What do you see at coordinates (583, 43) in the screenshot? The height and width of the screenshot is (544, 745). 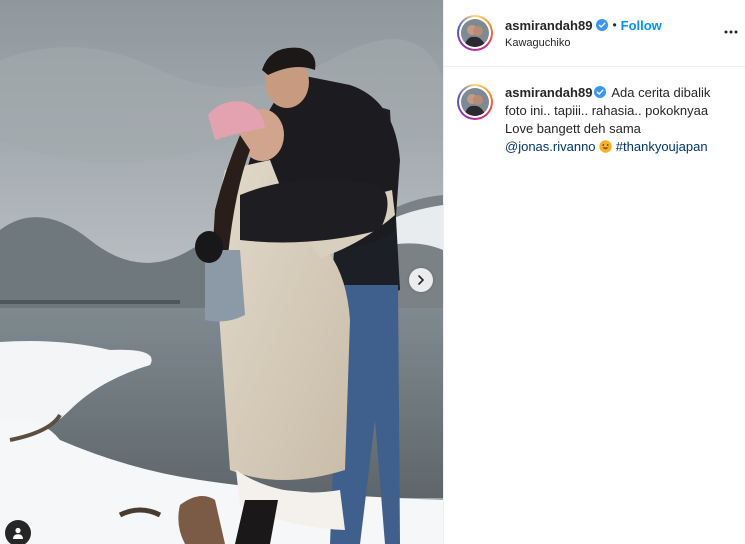 I see `location-link: Kawaguchiko` at bounding box center [583, 43].